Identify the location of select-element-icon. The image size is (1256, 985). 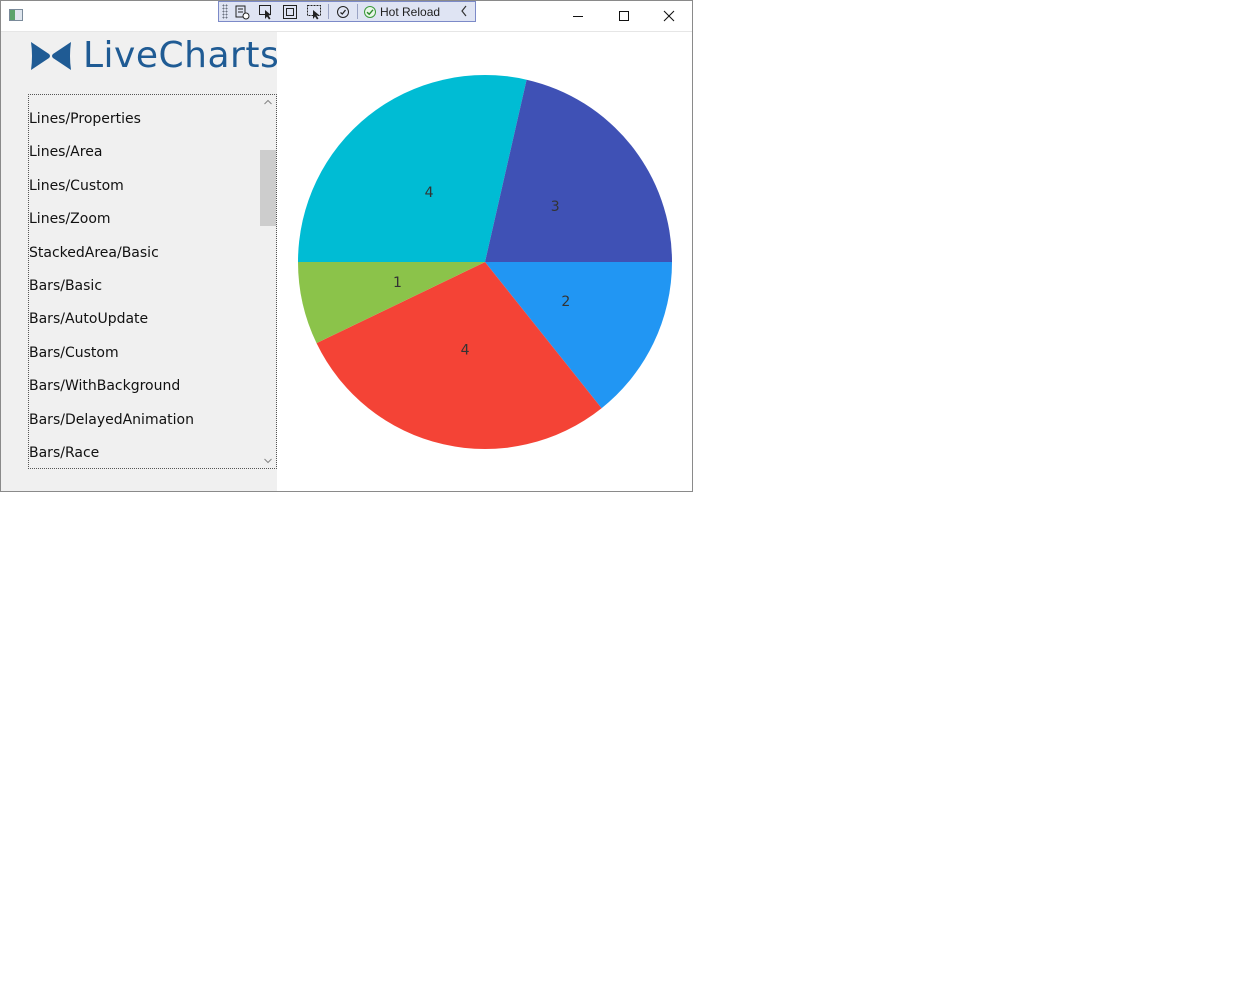
(265, 11).